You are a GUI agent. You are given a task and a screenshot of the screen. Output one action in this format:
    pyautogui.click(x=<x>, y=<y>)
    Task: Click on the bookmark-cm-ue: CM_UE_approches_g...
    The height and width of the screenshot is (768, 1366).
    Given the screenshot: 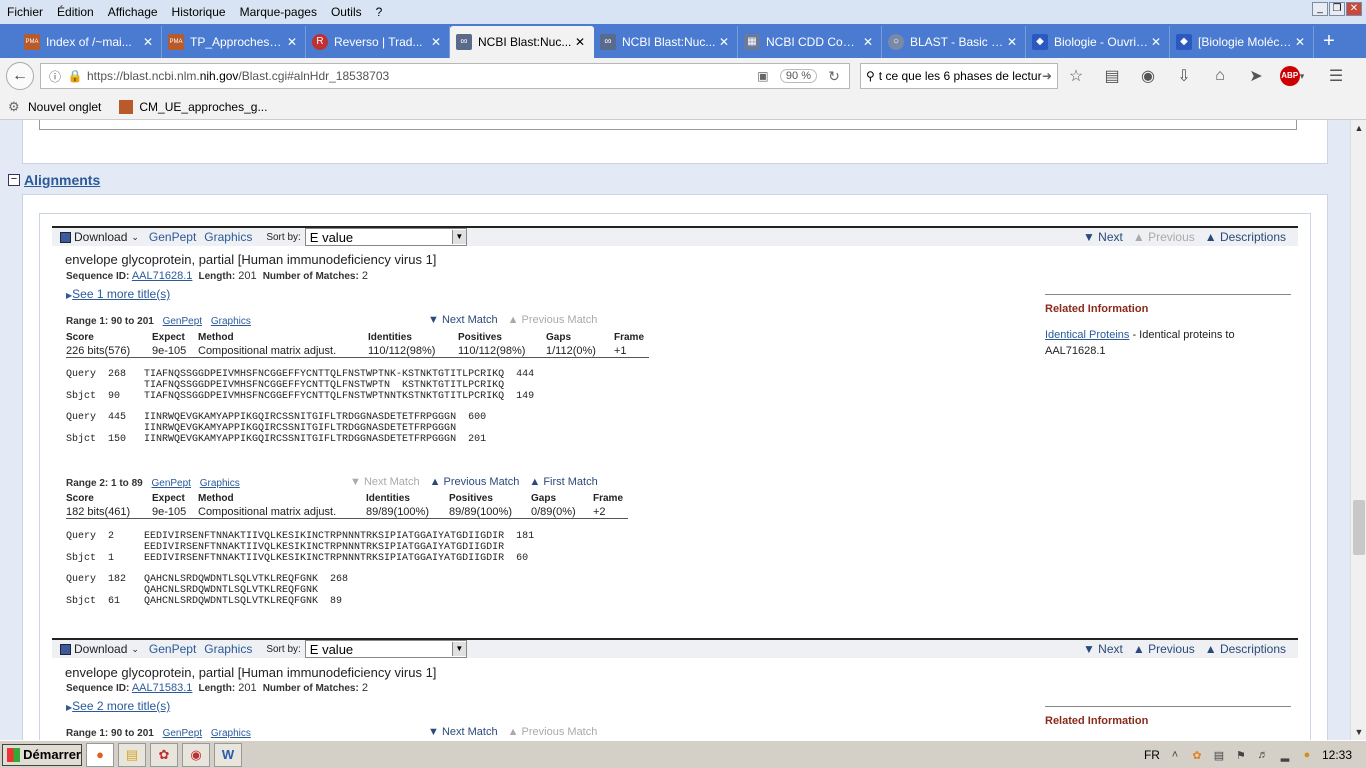 What is the action you would take?
    pyautogui.click(x=193, y=106)
    